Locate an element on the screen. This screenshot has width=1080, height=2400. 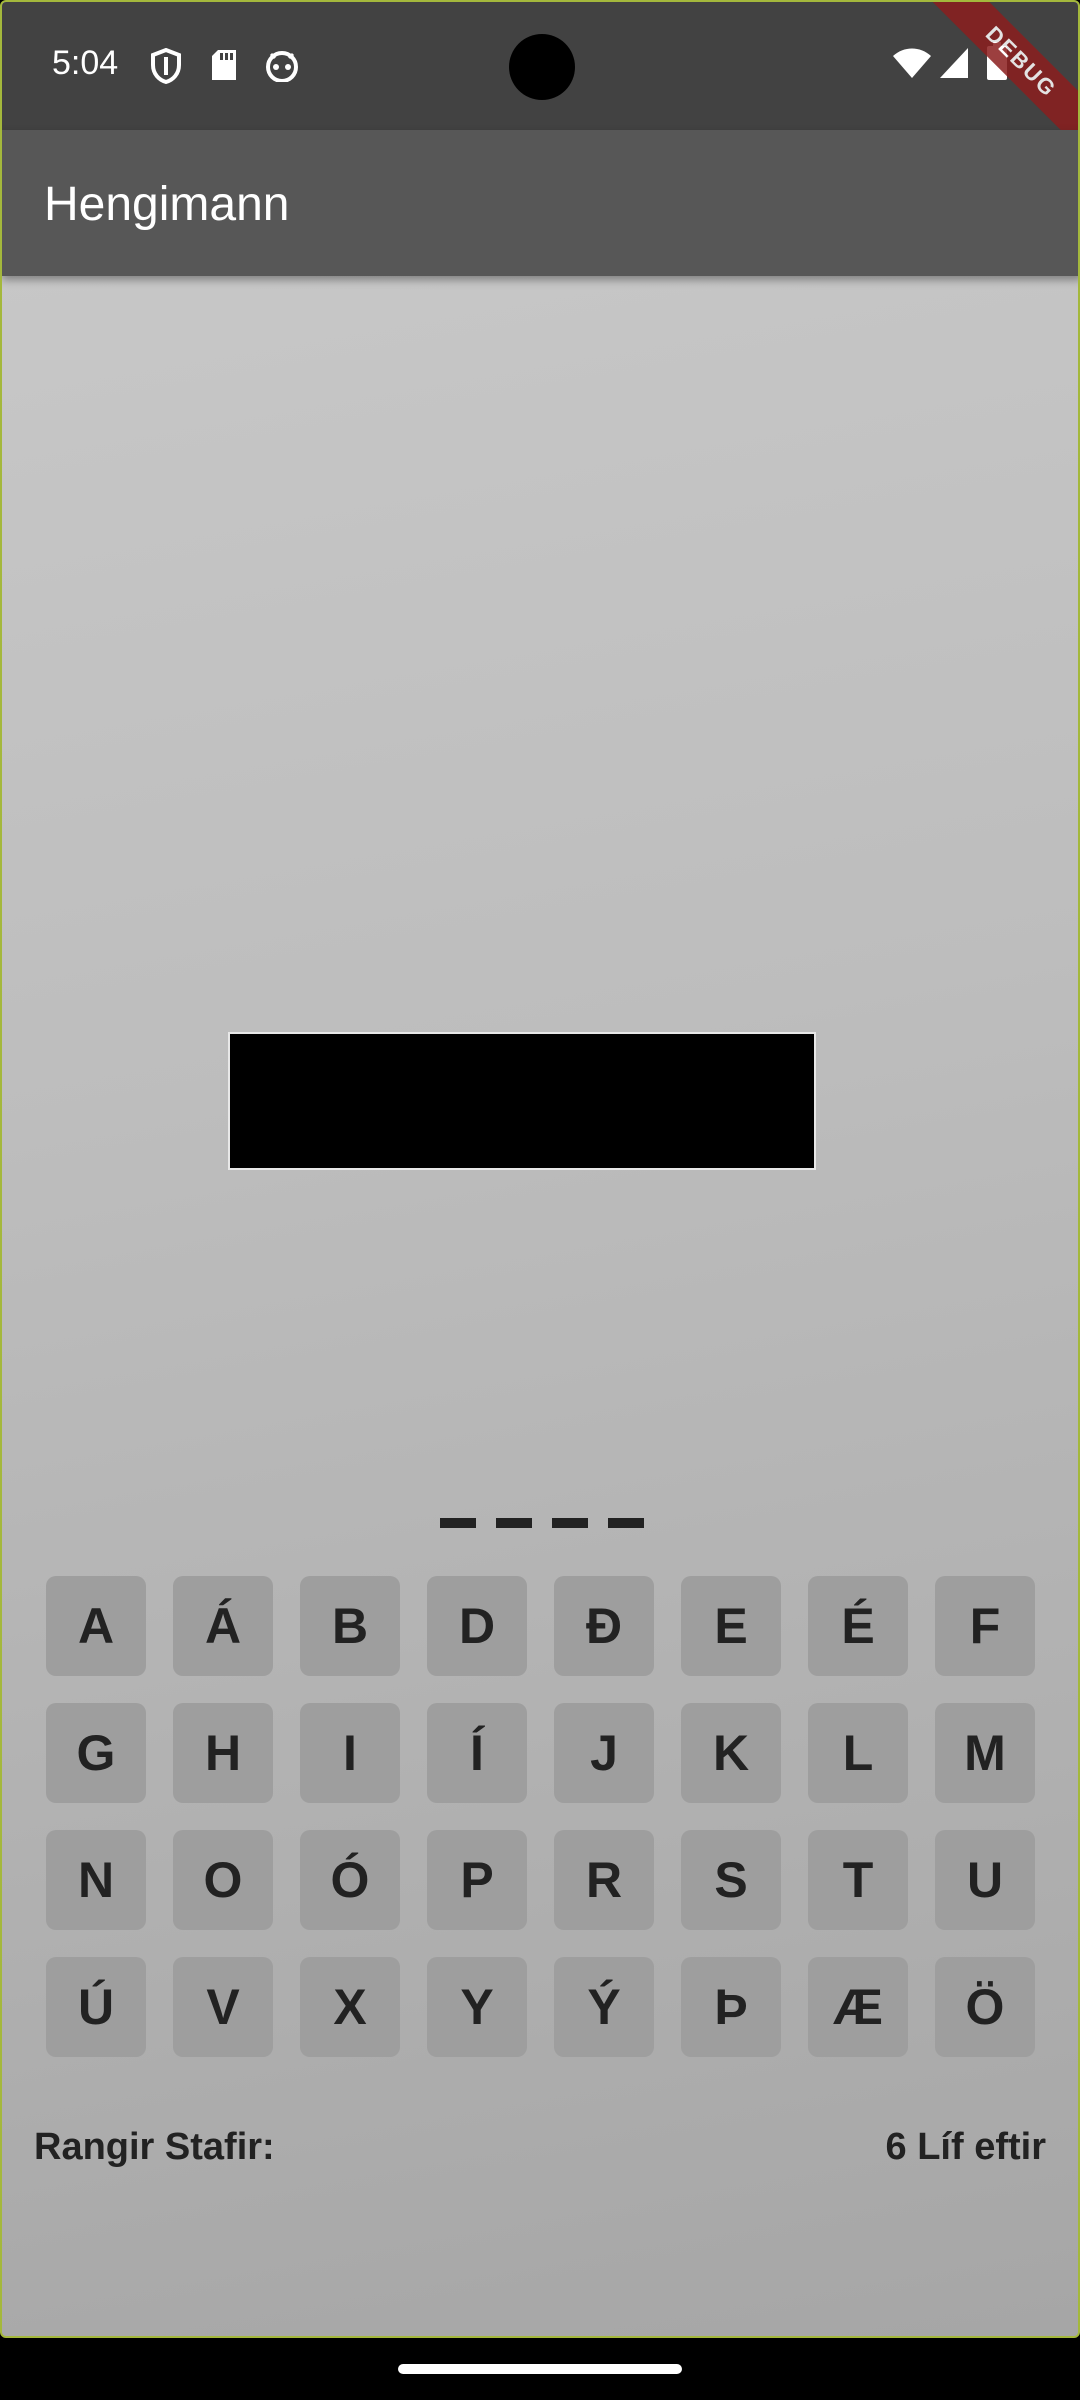
letter-key: A is located at coordinates (96, 1626).